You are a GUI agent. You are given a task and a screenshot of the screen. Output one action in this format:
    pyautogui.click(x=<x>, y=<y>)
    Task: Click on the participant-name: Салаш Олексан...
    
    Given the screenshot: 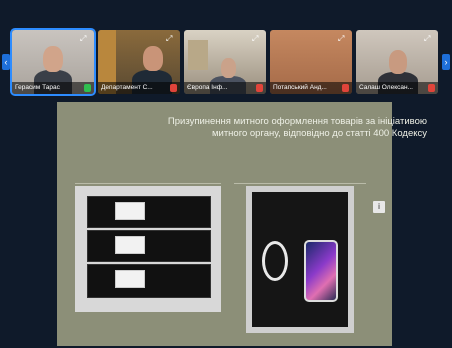 What is the action you would take?
    pyautogui.click(x=397, y=88)
    